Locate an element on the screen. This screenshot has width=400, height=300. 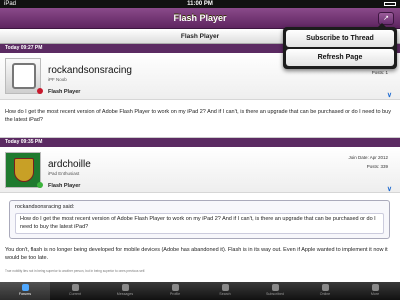
nav-title: Flash Player is located at coordinates (200, 18).